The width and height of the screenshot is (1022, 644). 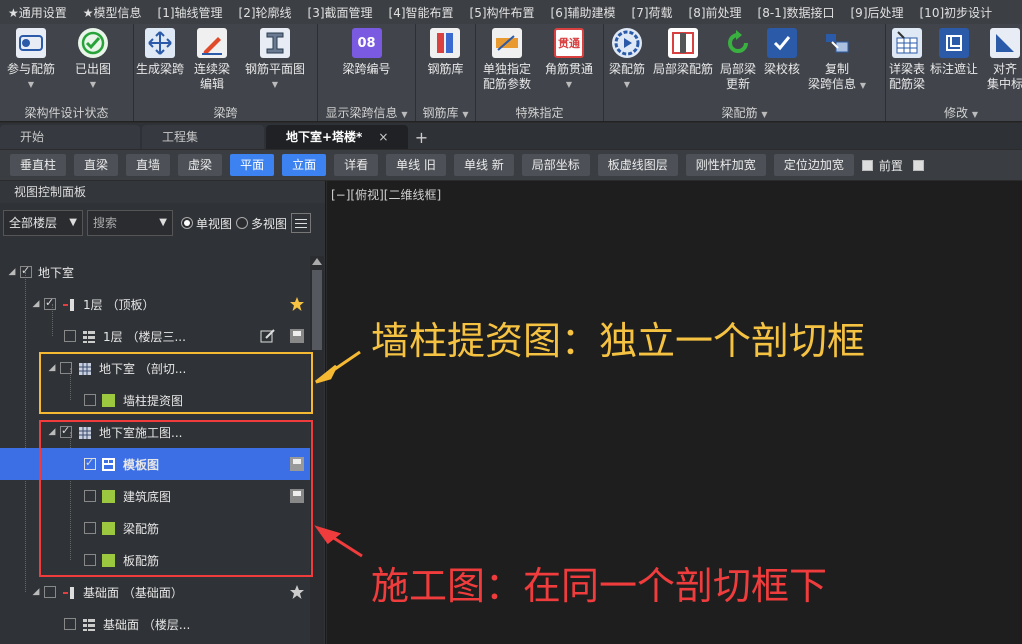 What do you see at coordinates (367, 52) in the screenshot?
I see `beam-span-number-button: 08 梁跨编号` at bounding box center [367, 52].